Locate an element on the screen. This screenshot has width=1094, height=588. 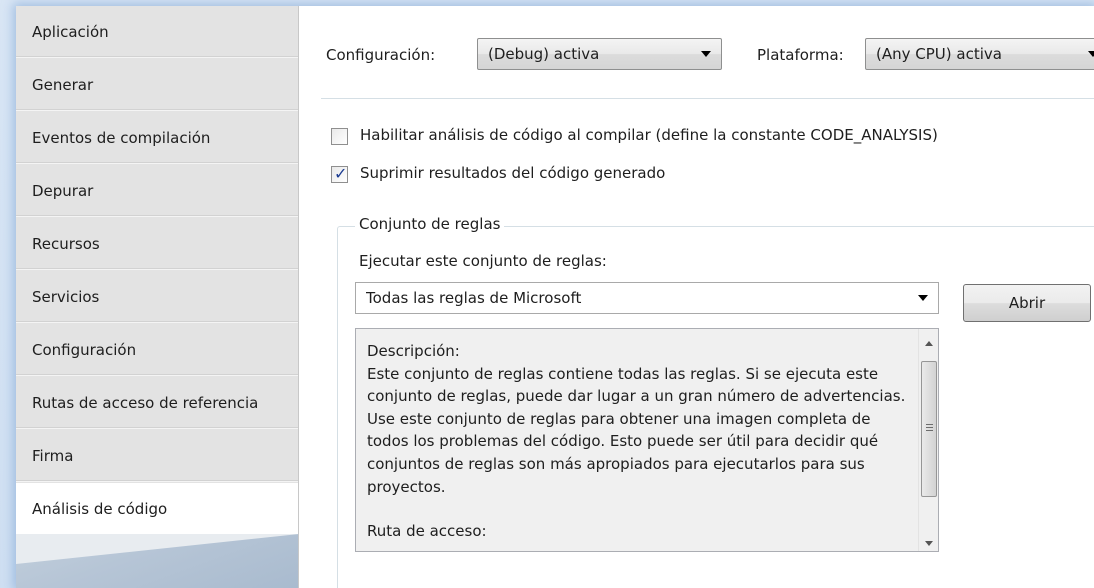
sidebar-item-configuracion: Configuración is located at coordinates (157, 350).